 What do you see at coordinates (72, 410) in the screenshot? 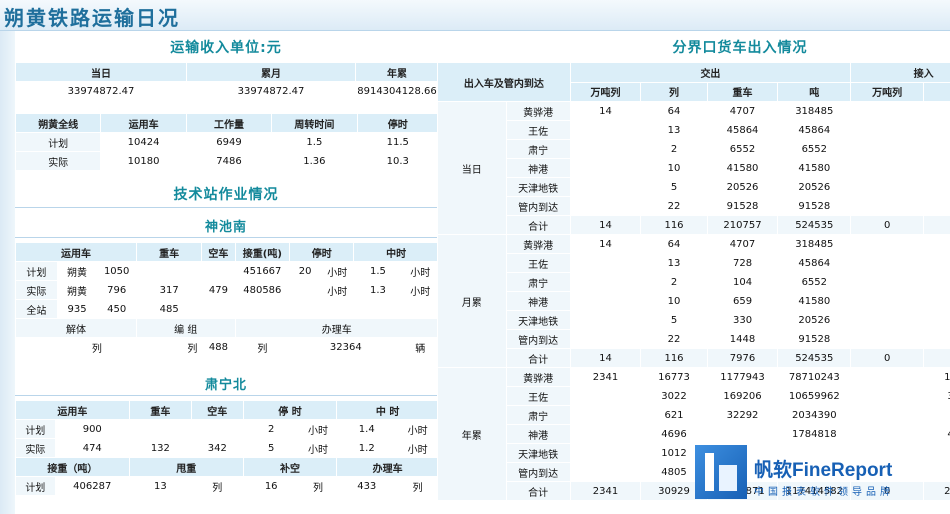
I see `suning-header-cars: 运用车` at bounding box center [72, 410].